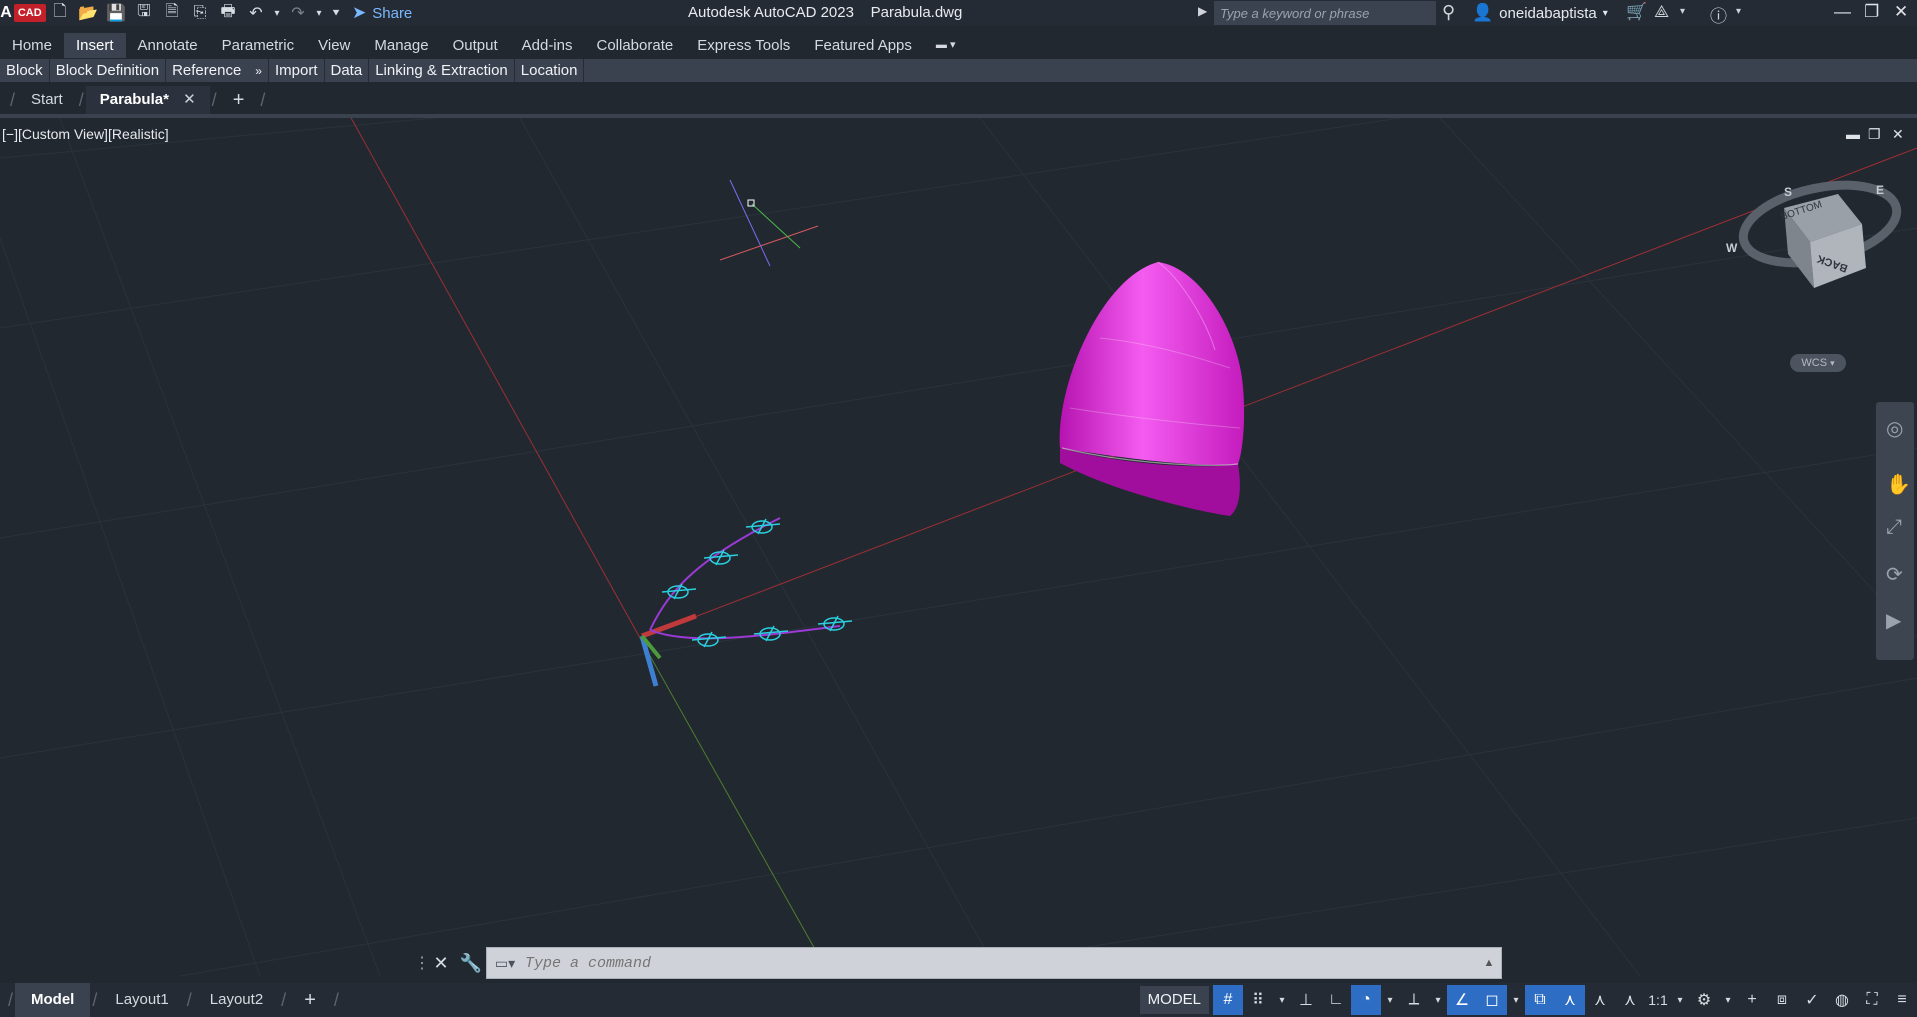 Image resolution: width=1917 pixels, height=1017 pixels. I want to click on ribbon-tab-collaborate: Collaborate, so click(634, 45).